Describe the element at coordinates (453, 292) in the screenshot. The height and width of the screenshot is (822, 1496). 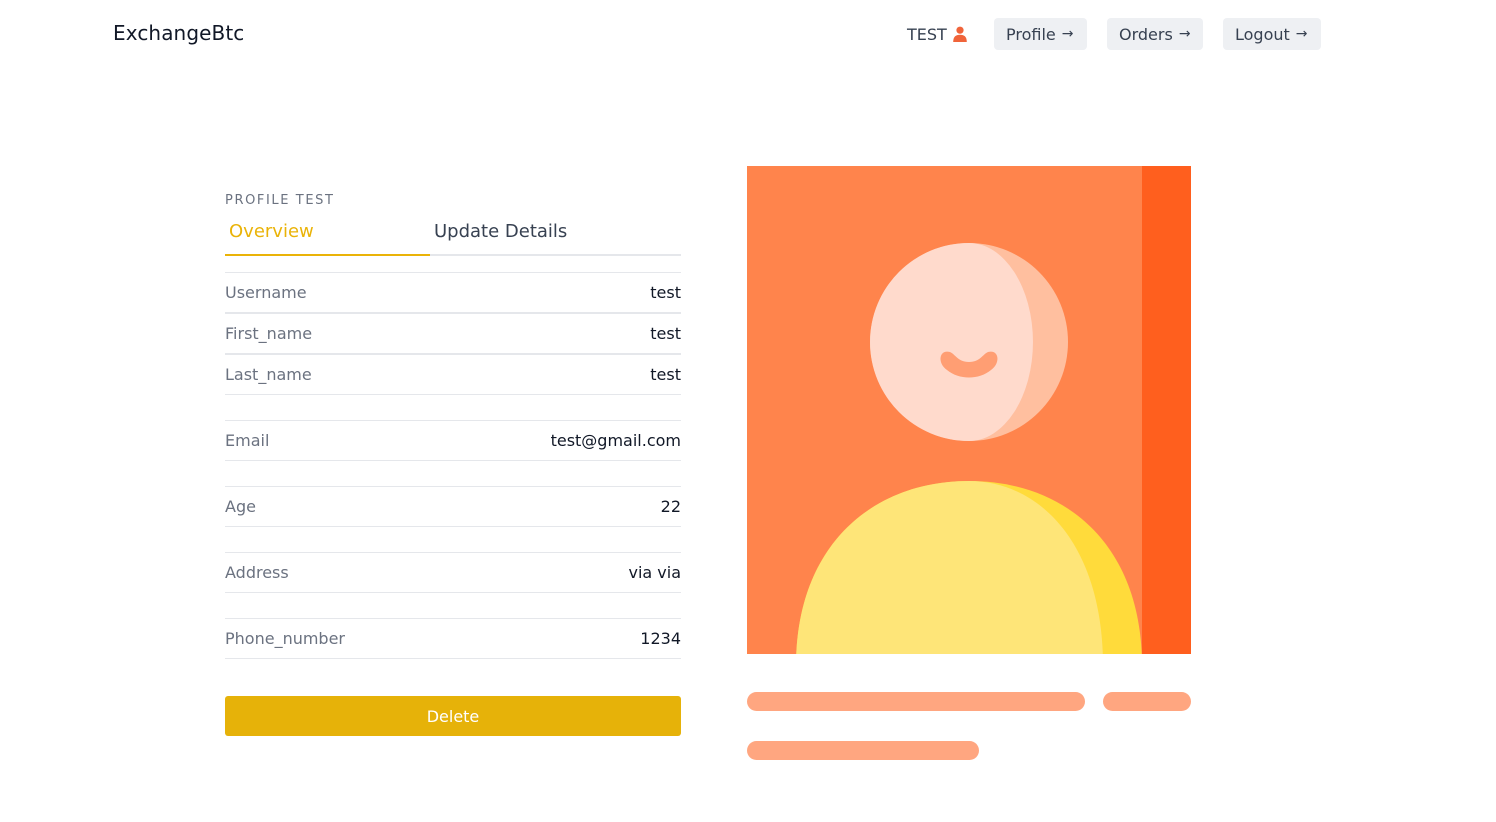
I see `field-row-username: Username test` at that location.